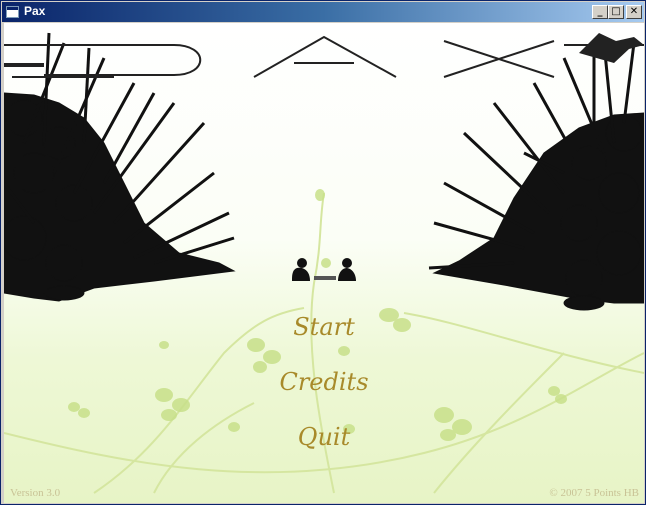 The height and width of the screenshot is (505, 646). I want to click on version-label: Version 3.0, so click(35, 493).